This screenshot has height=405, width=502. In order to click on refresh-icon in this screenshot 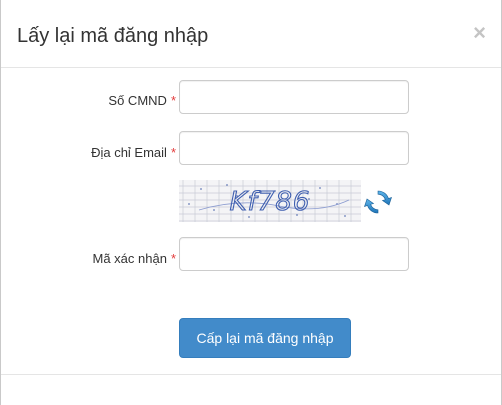, I will do `click(378, 202)`.